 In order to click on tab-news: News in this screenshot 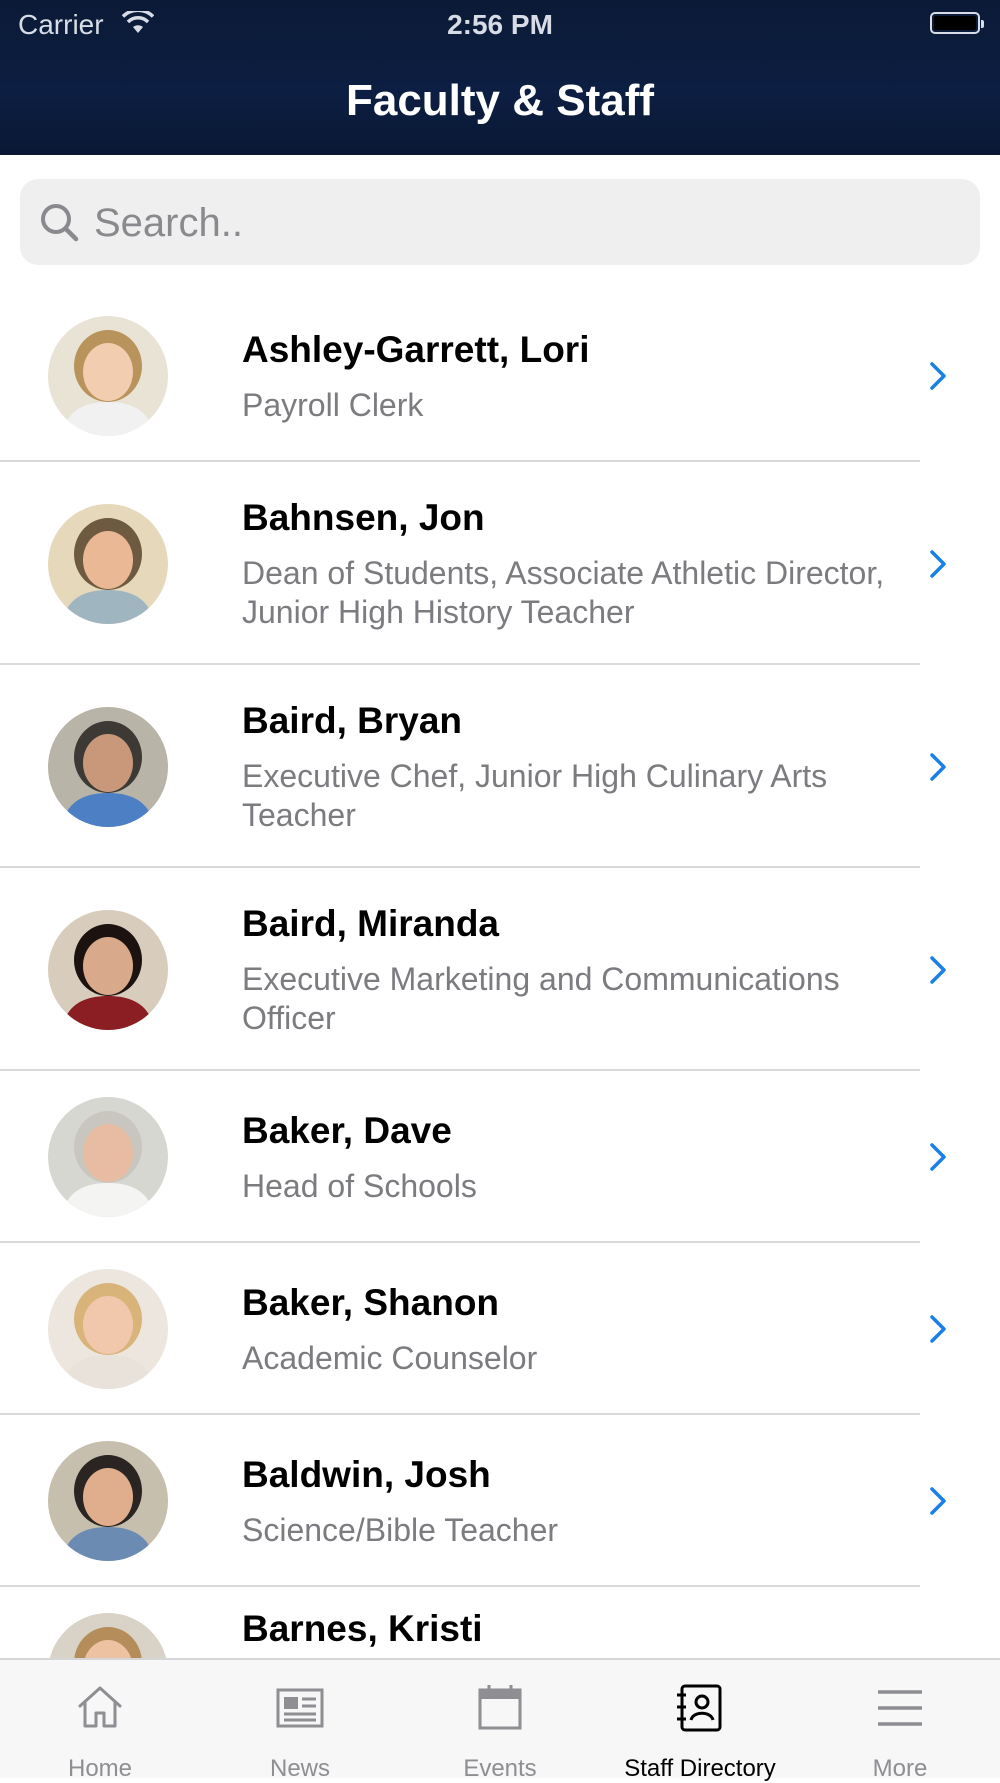, I will do `click(300, 1721)`.